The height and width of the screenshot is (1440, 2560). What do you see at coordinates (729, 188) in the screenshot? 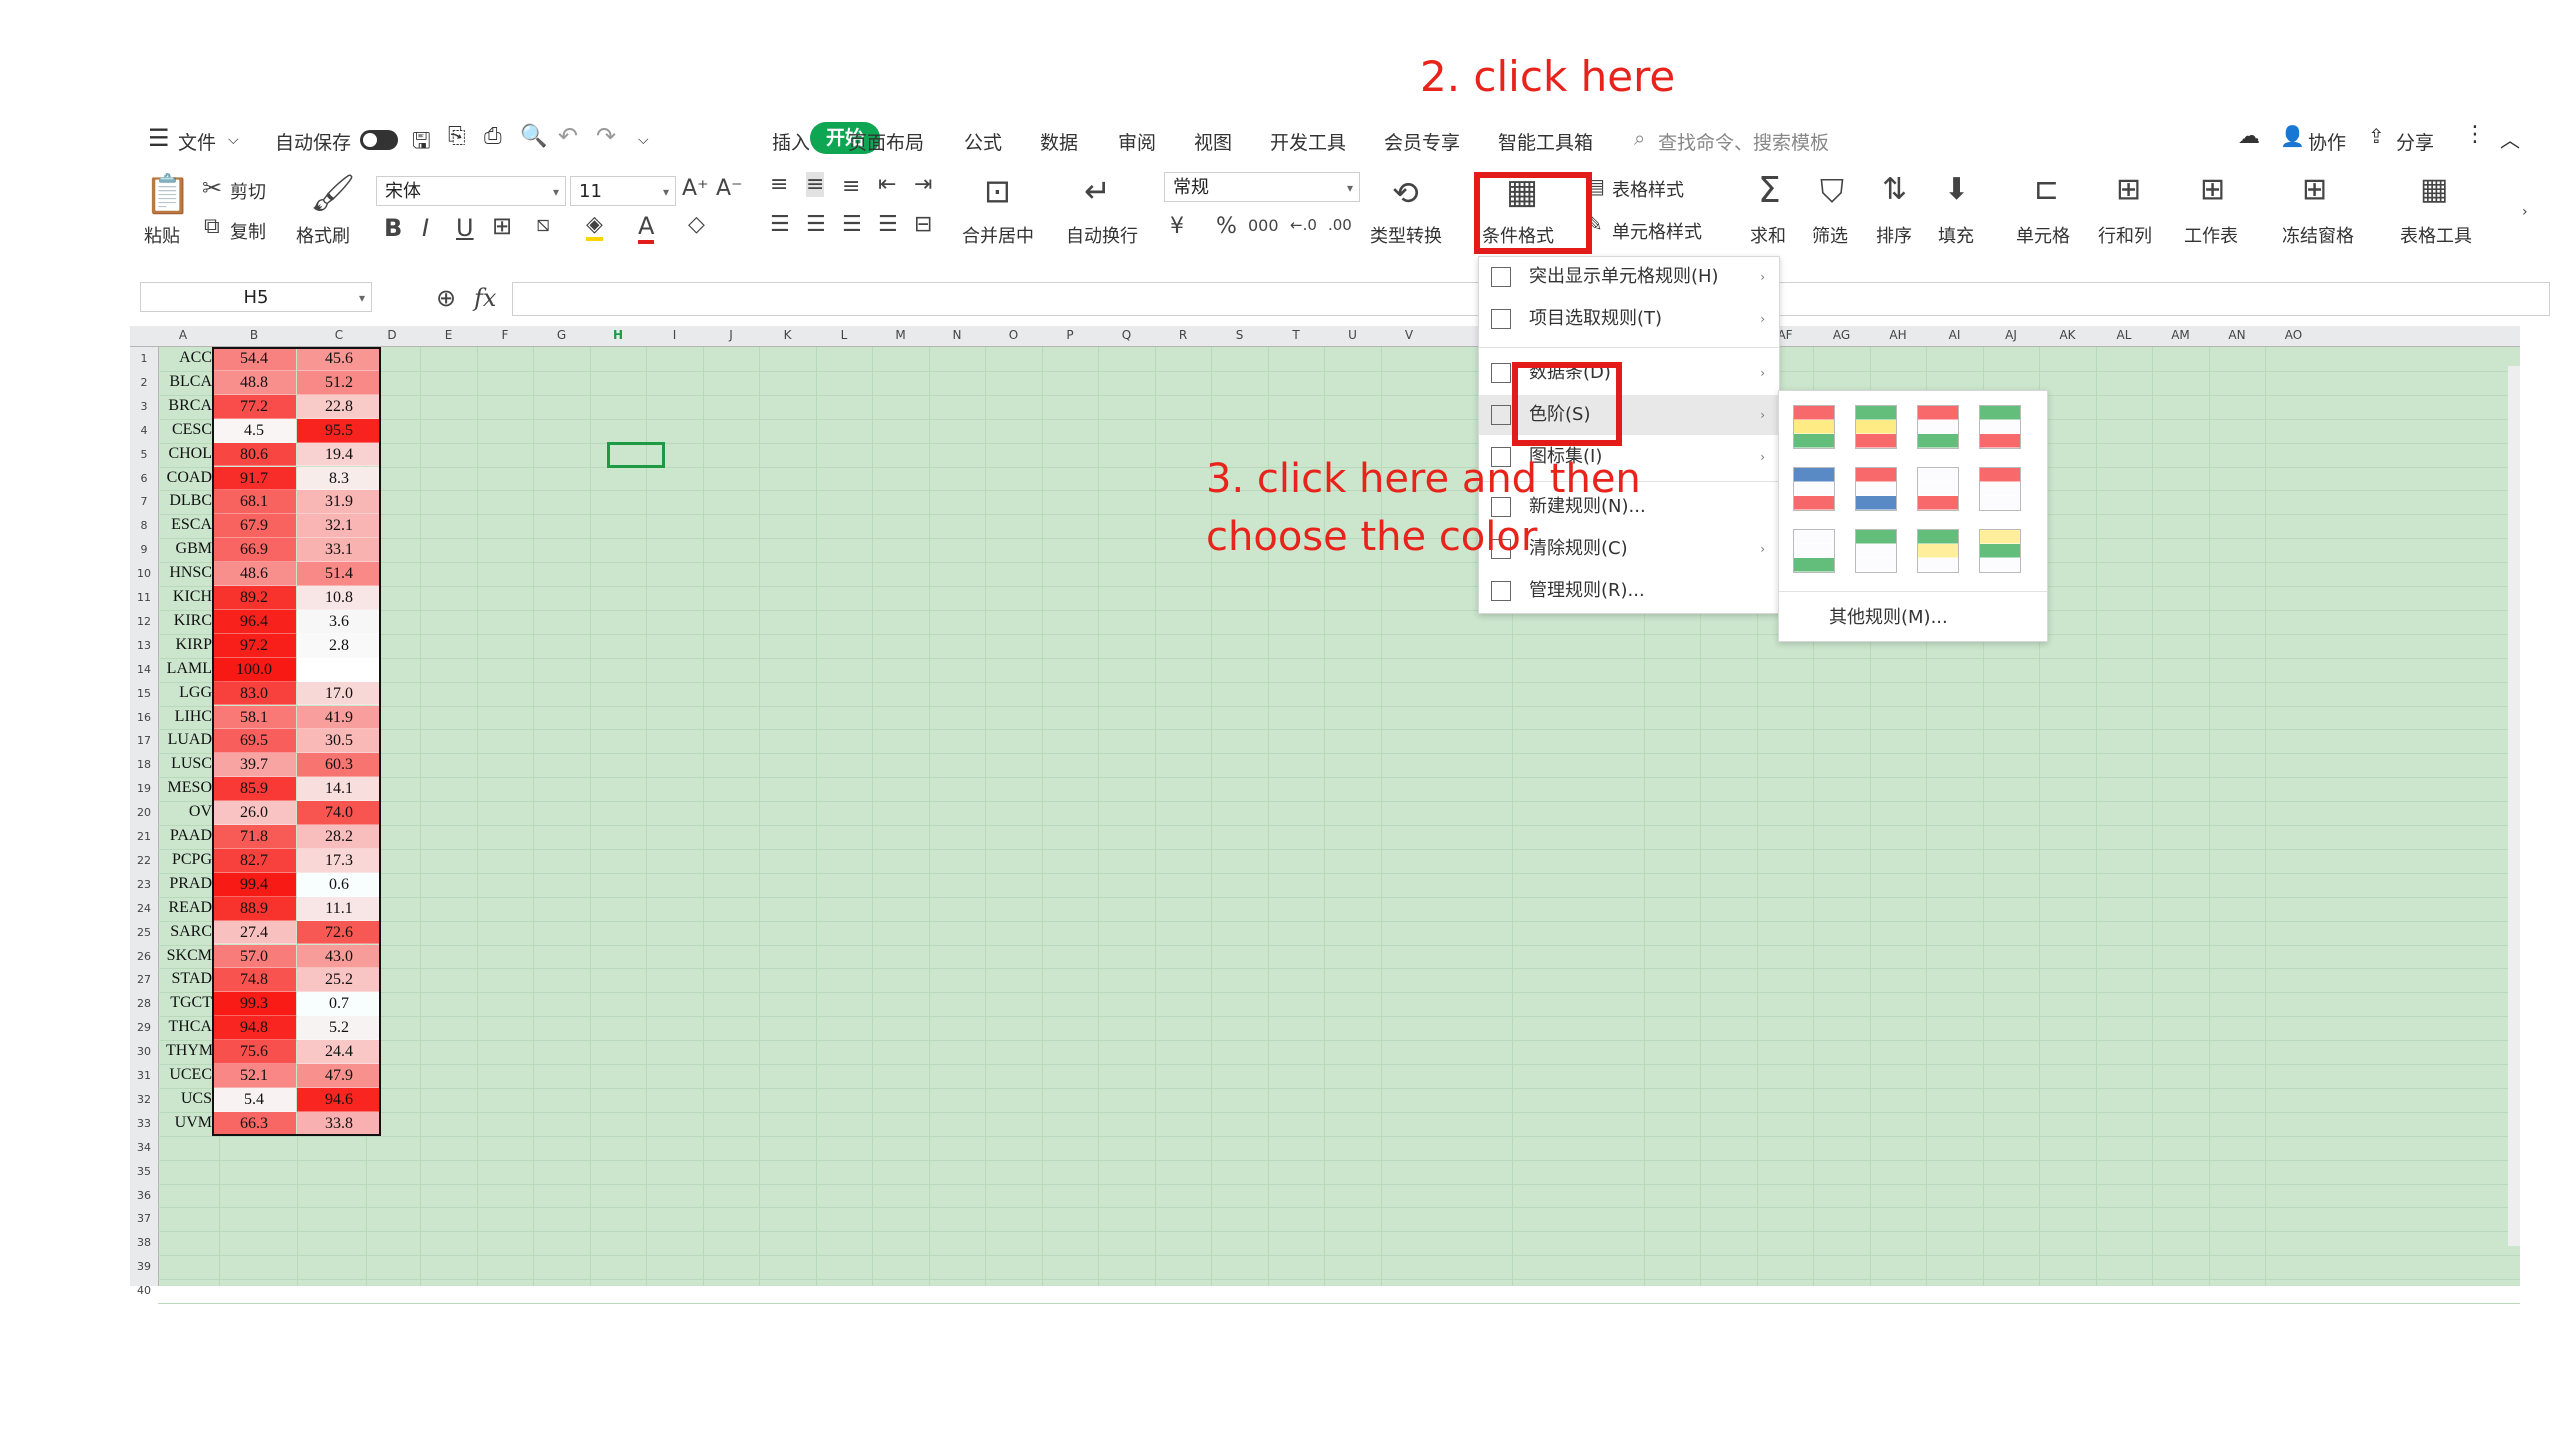
I see `font-shrink-icon: A⁻` at bounding box center [729, 188].